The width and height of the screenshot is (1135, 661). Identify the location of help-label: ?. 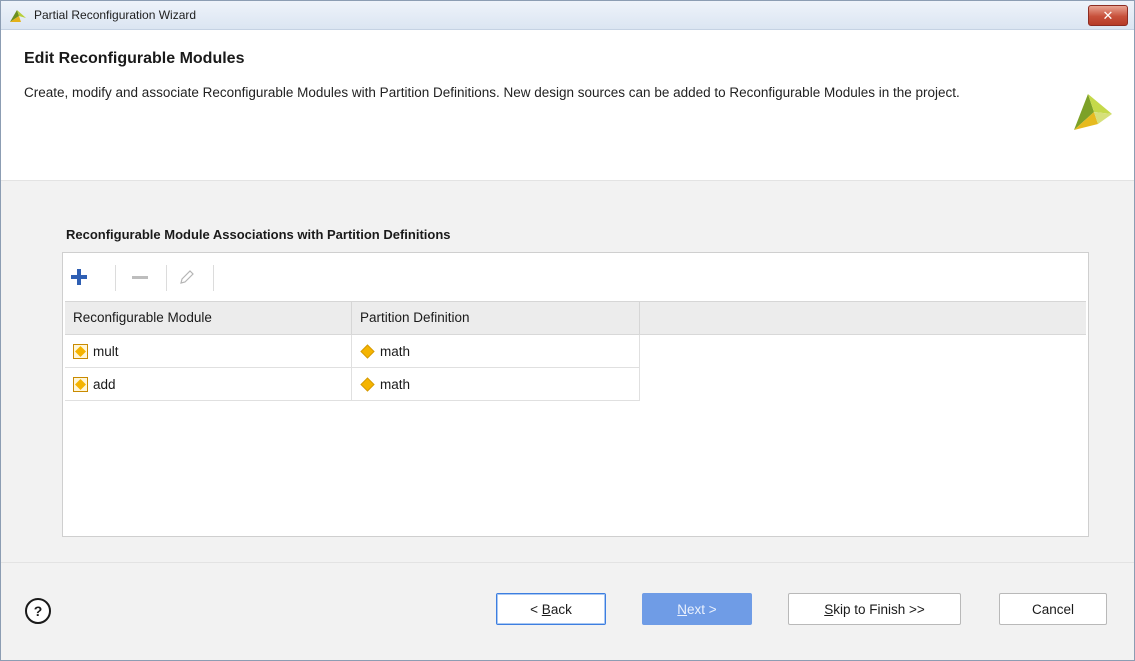
(38, 611).